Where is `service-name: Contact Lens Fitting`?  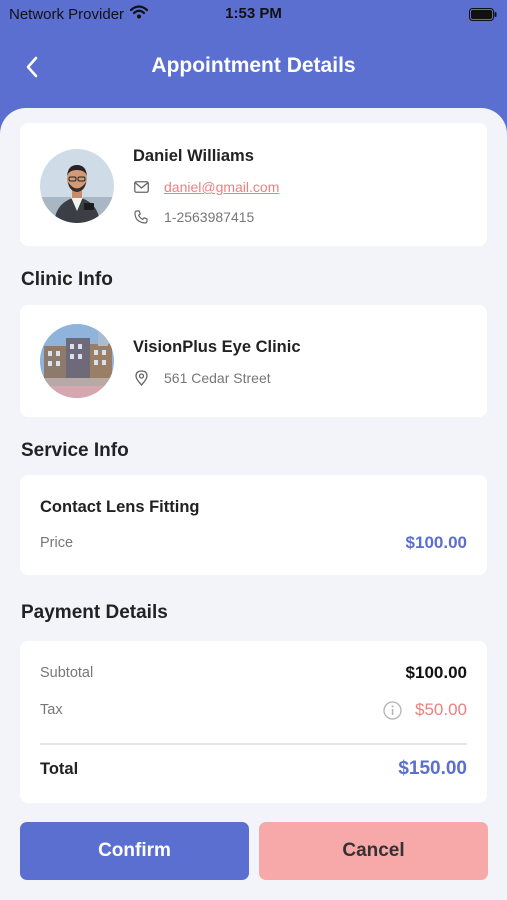
service-name: Contact Lens Fitting is located at coordinates (120, 507).